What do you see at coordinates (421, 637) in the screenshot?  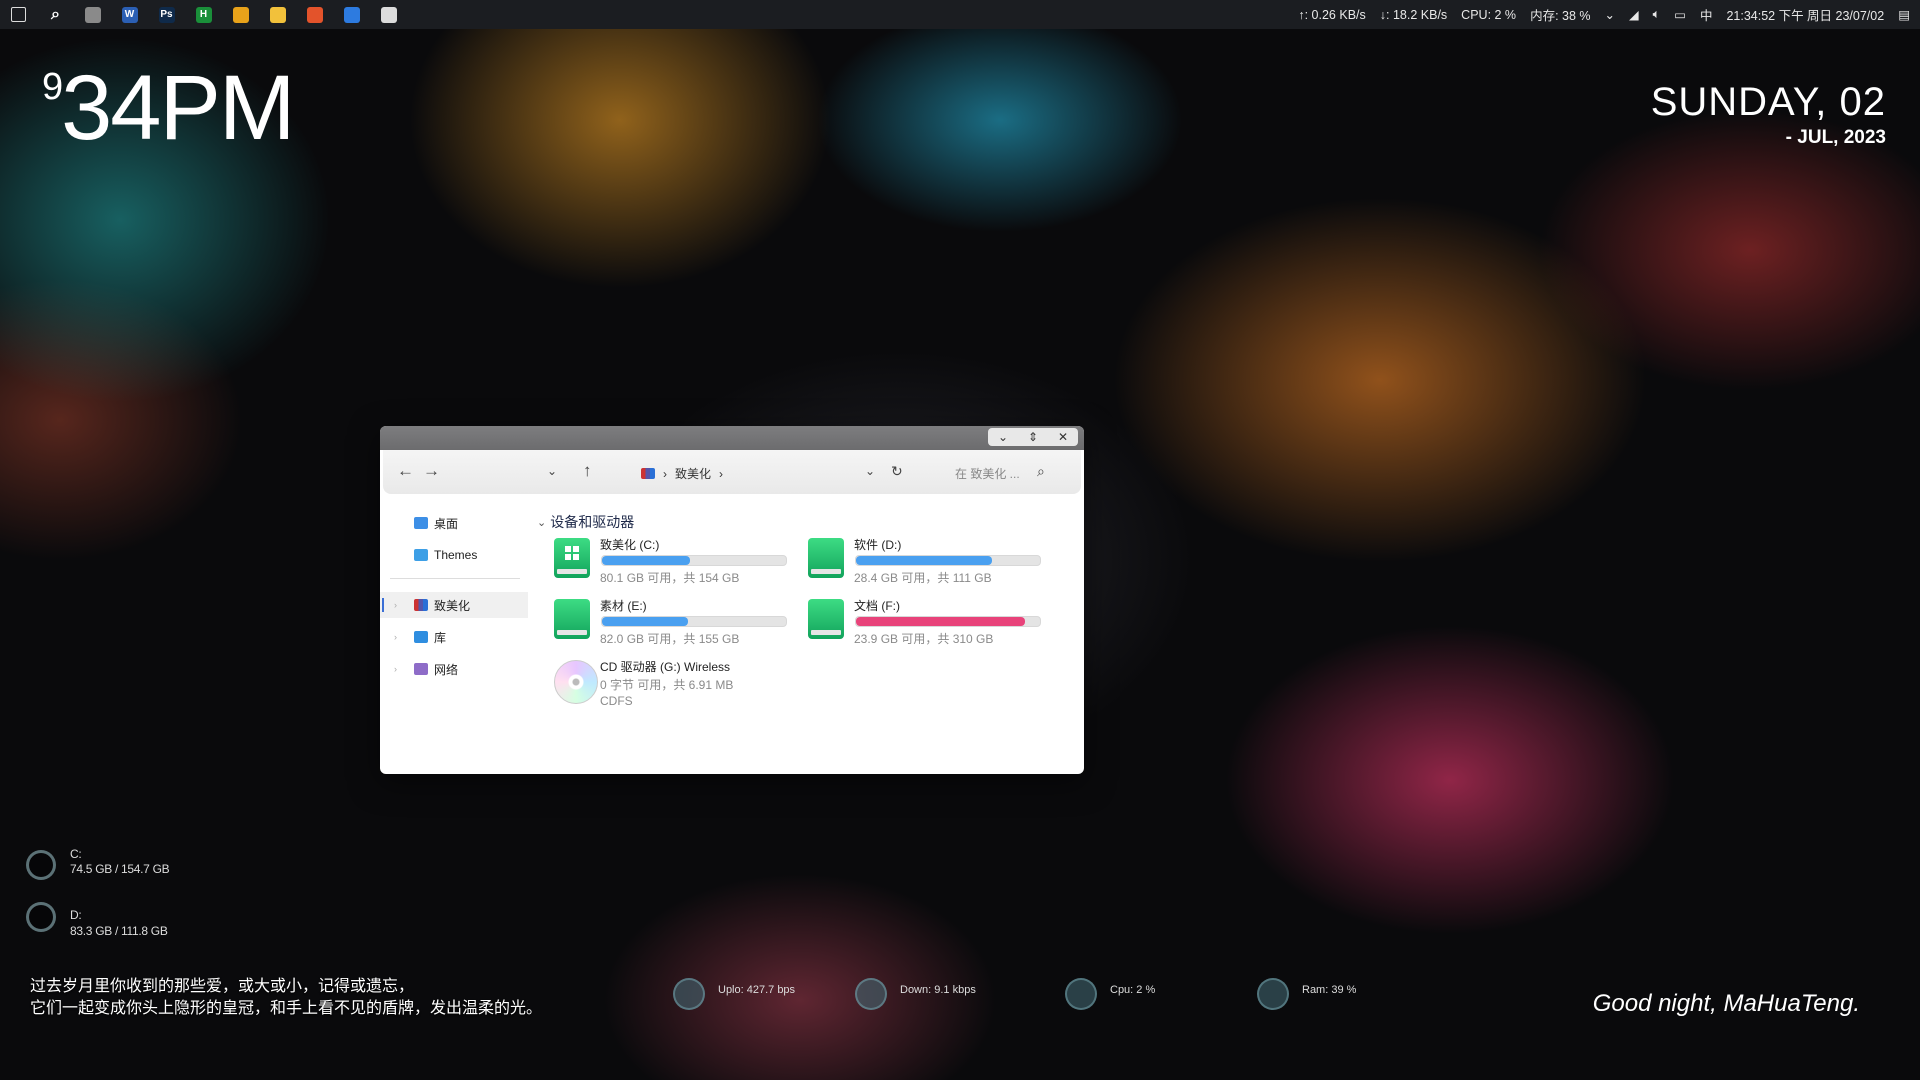 I see `library-icon` at bounding box center [421, 637].